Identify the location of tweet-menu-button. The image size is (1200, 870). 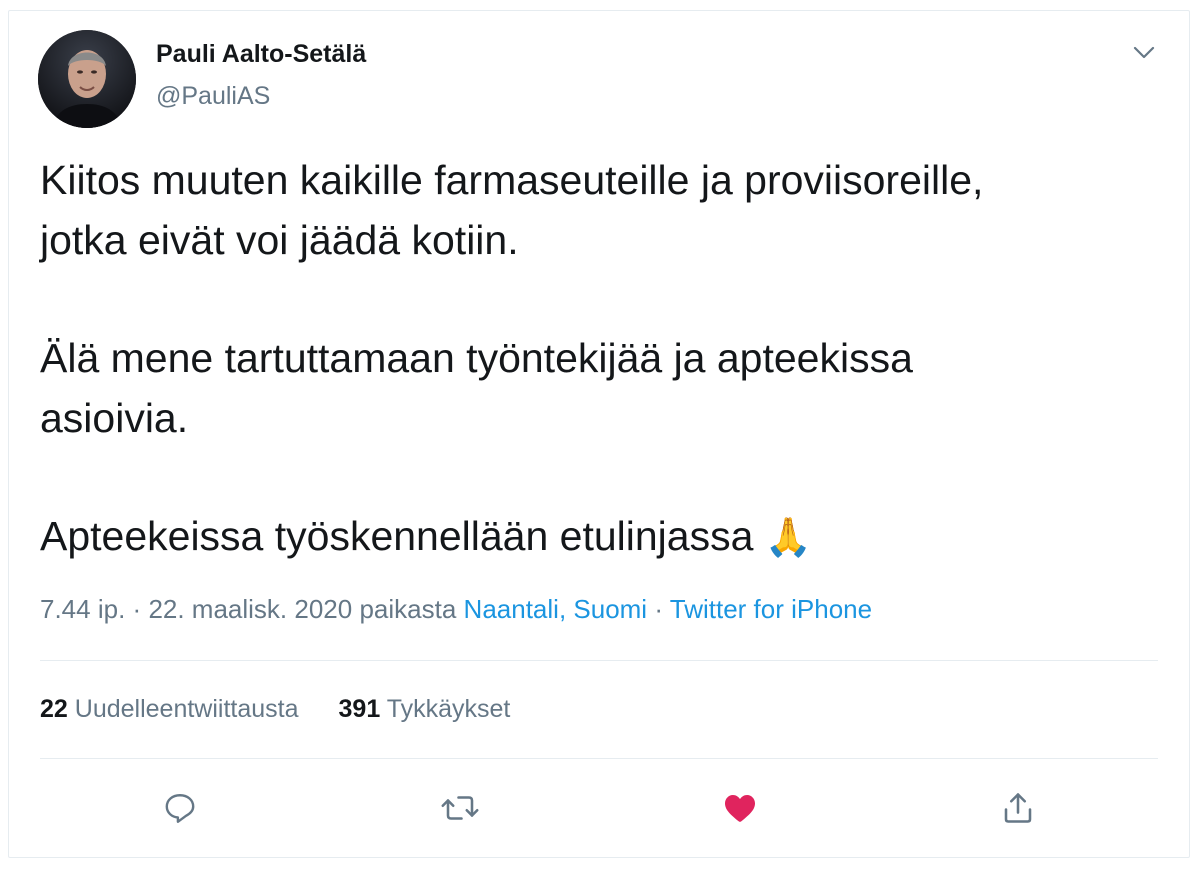
(1144, 53).